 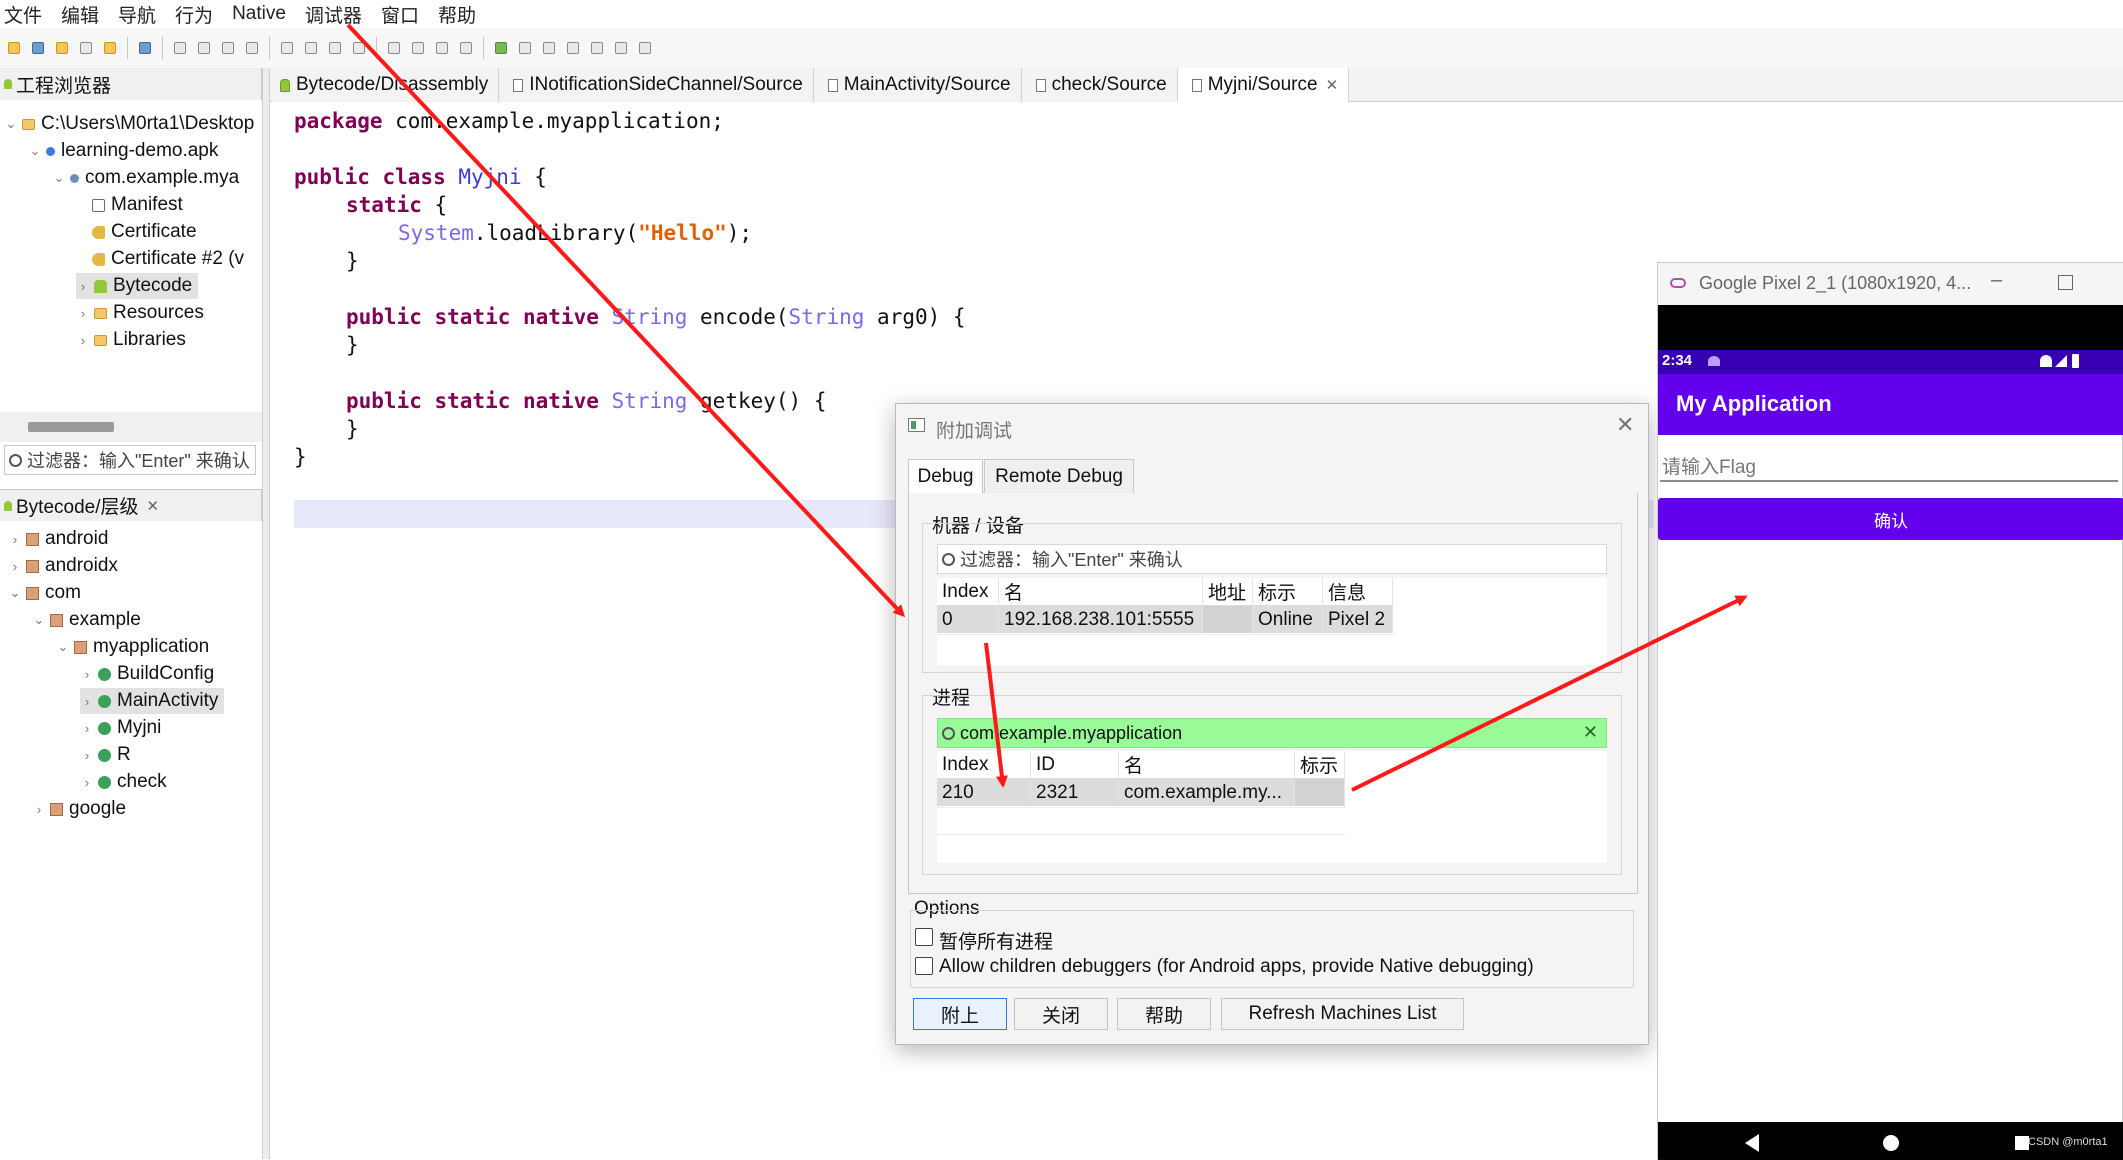 What do you see at coordinates (626, 320) in the screenshot?
I see `arrow-debugger-to-device` at bounding box center [626, 320].